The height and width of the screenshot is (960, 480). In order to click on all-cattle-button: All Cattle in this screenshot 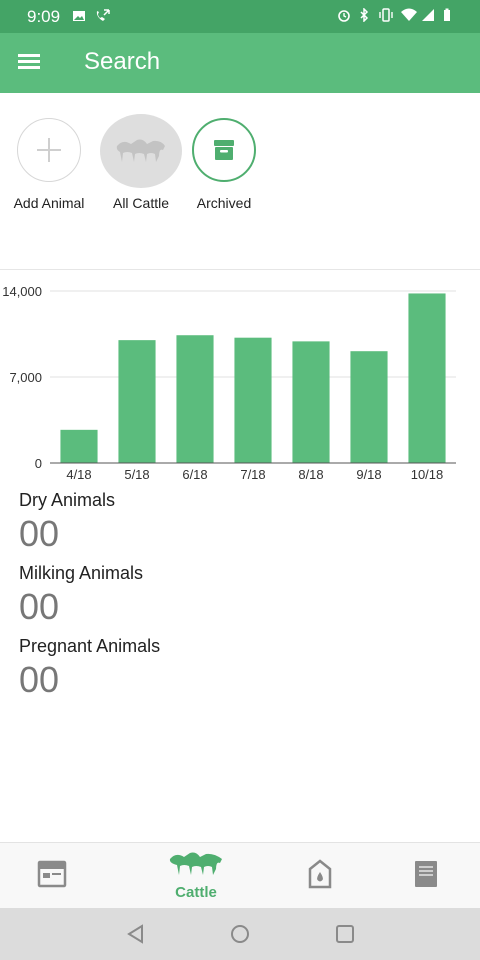, I will do `click(141, 162)`.